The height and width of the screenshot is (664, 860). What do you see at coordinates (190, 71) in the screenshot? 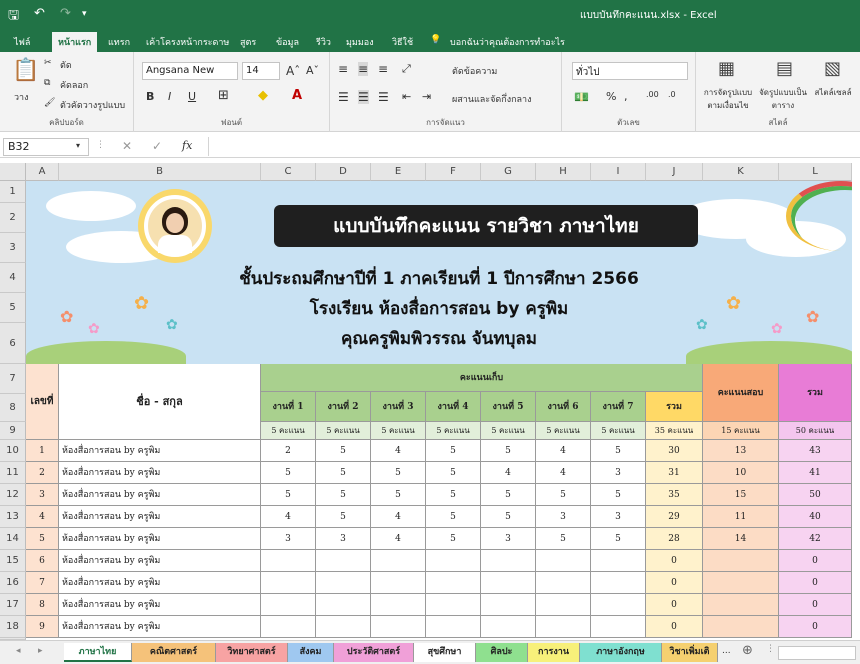
I see `font-name-select: Angsana New` at bounding box center [190, 71].